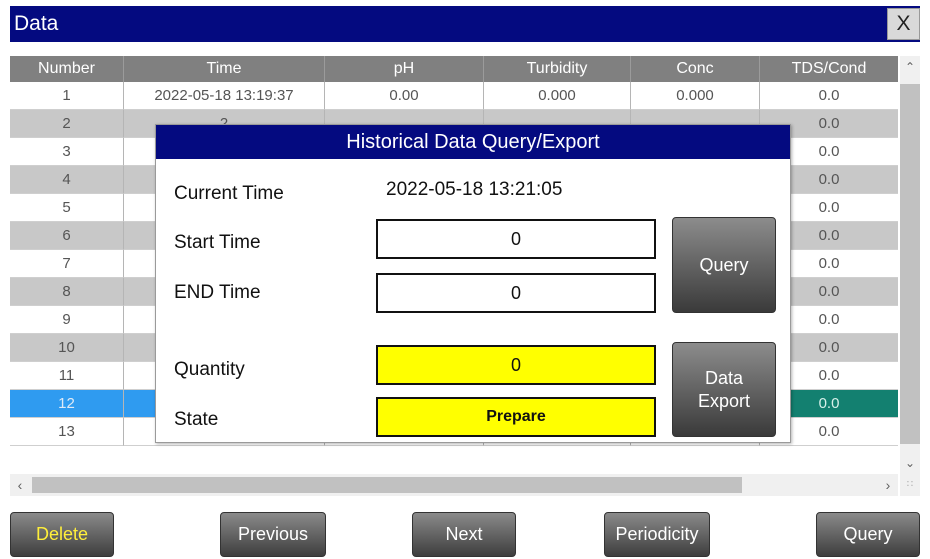 The height and width of the screenshot is (559, 930). I want to click on start-time-field: 0, so click(516, 239).